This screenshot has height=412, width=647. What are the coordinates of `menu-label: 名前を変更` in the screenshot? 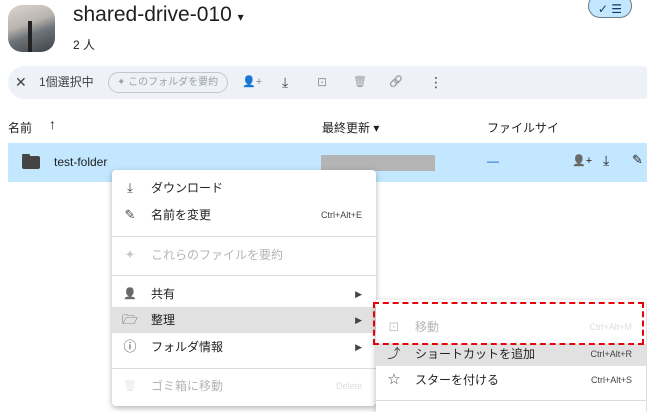 It's located at (181, 215).